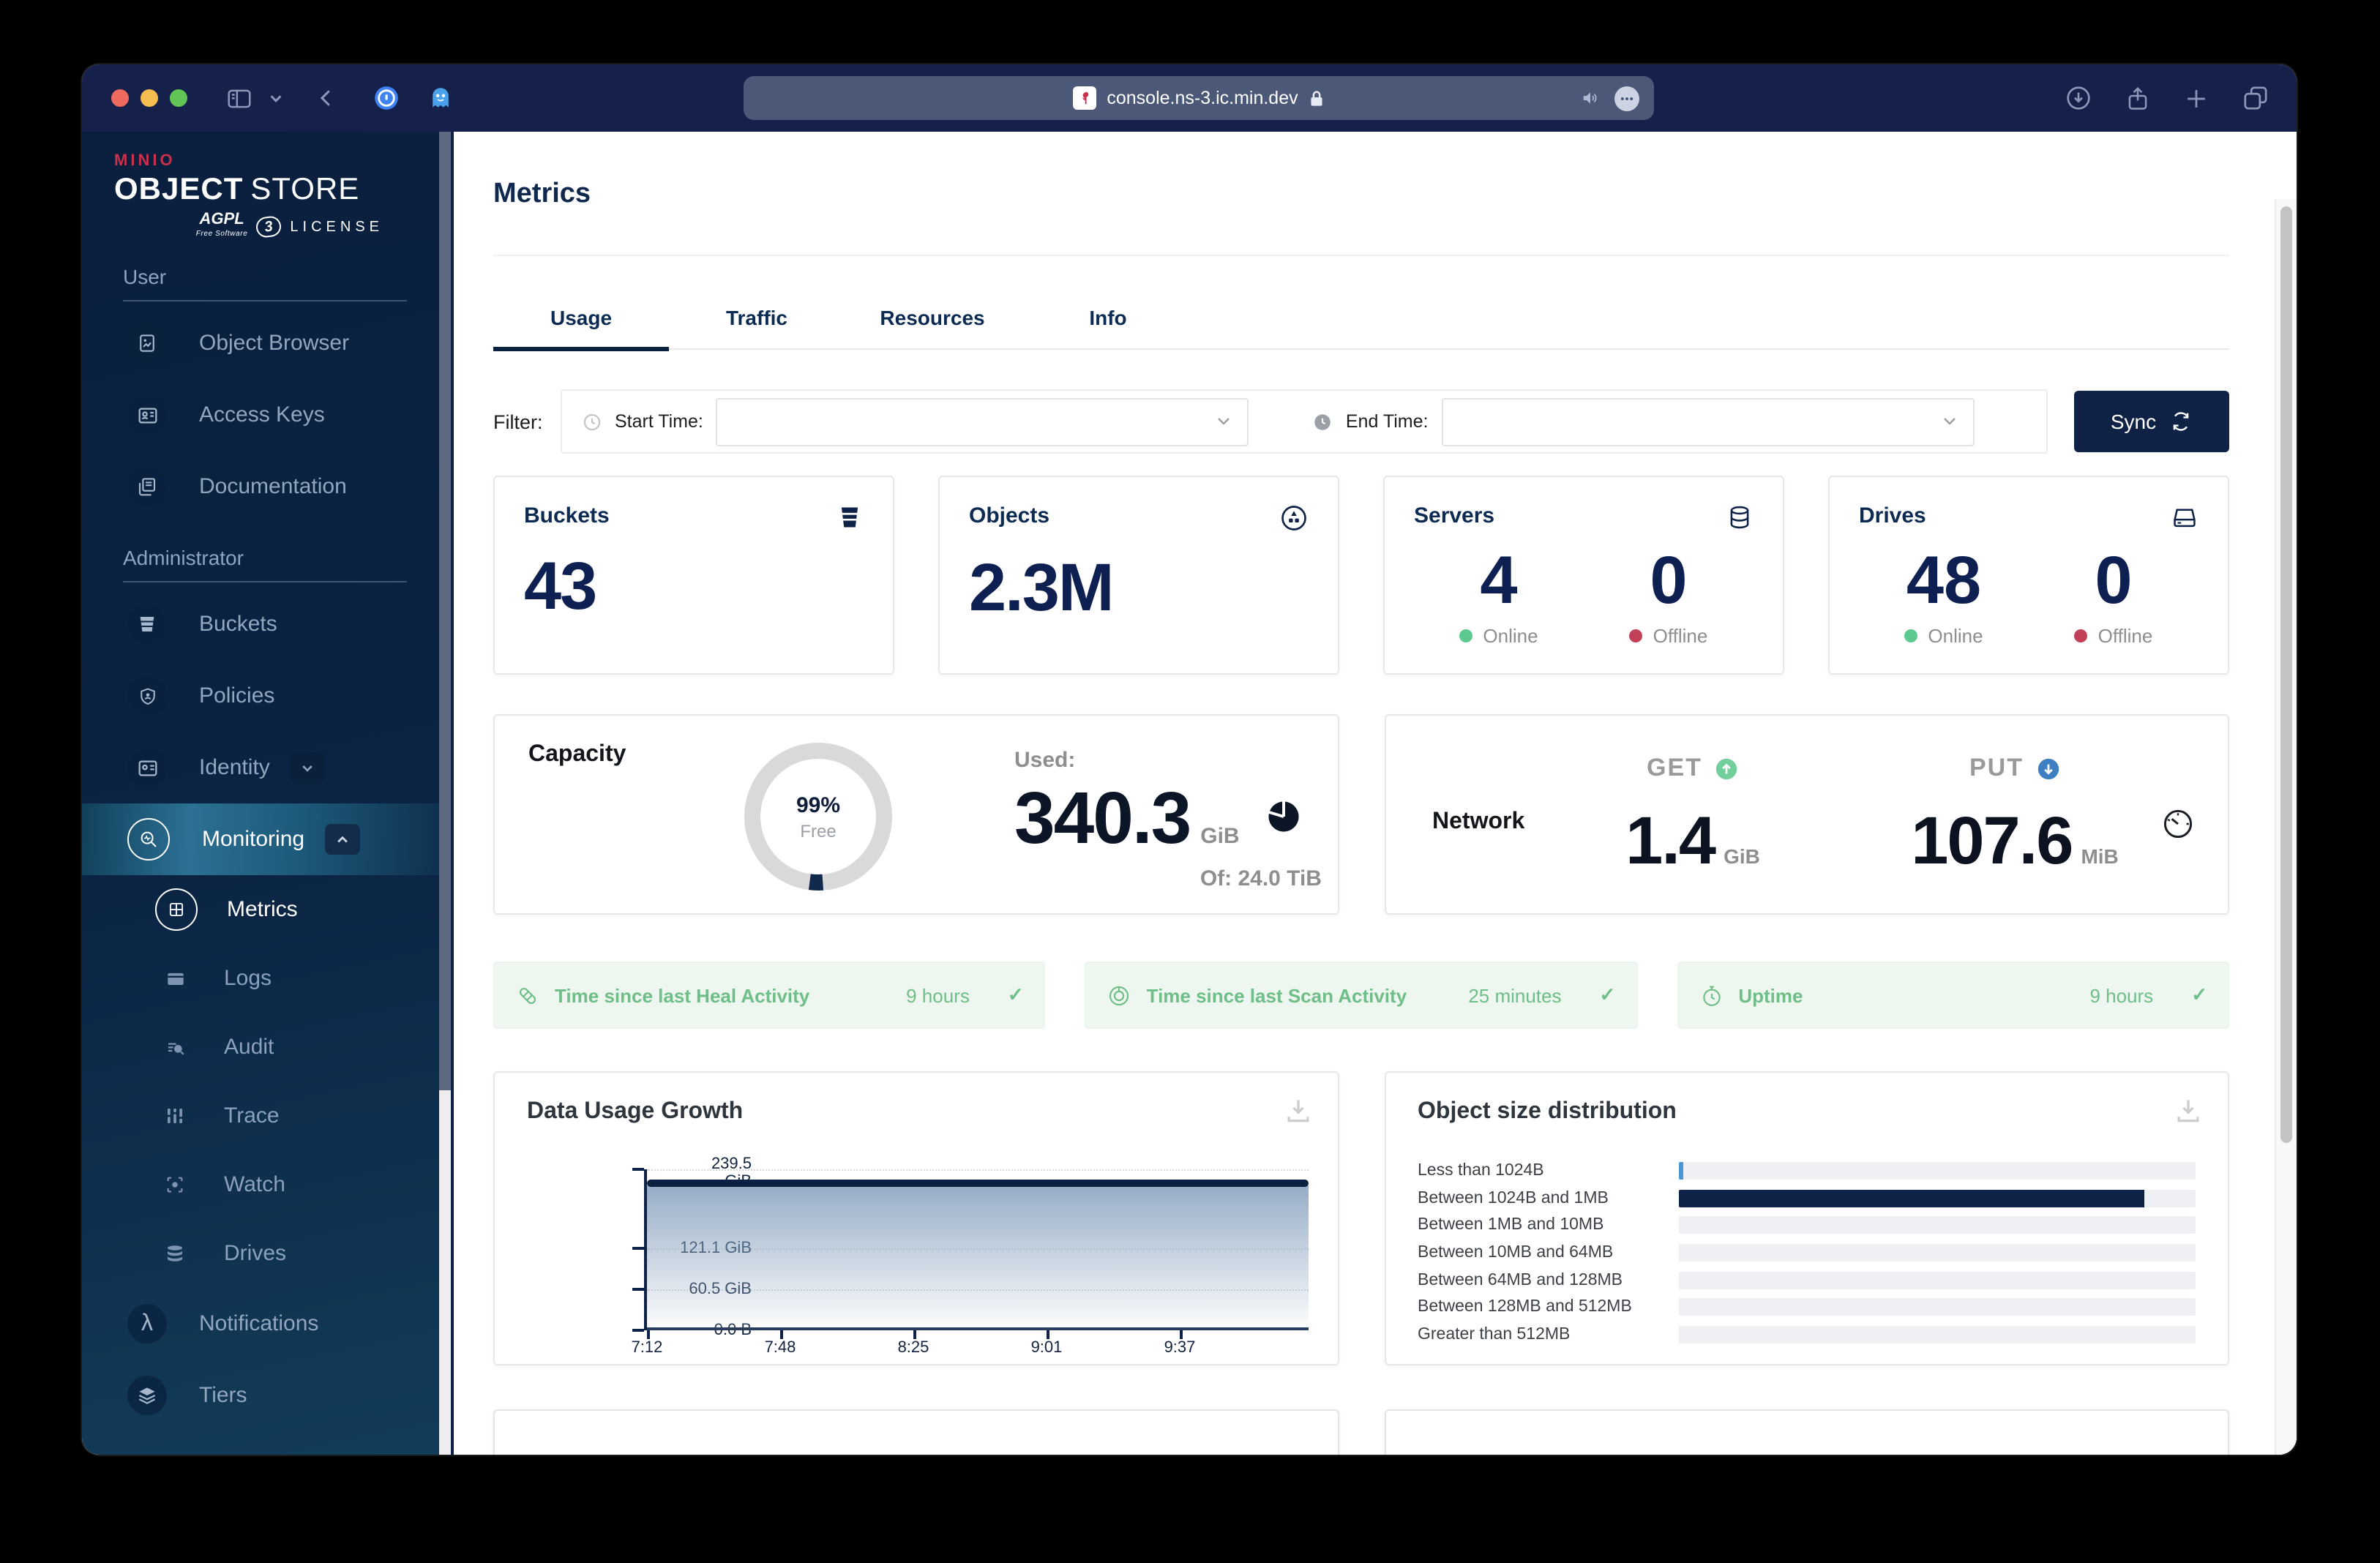  I want to click on area-series-line, so click(978, 1183).